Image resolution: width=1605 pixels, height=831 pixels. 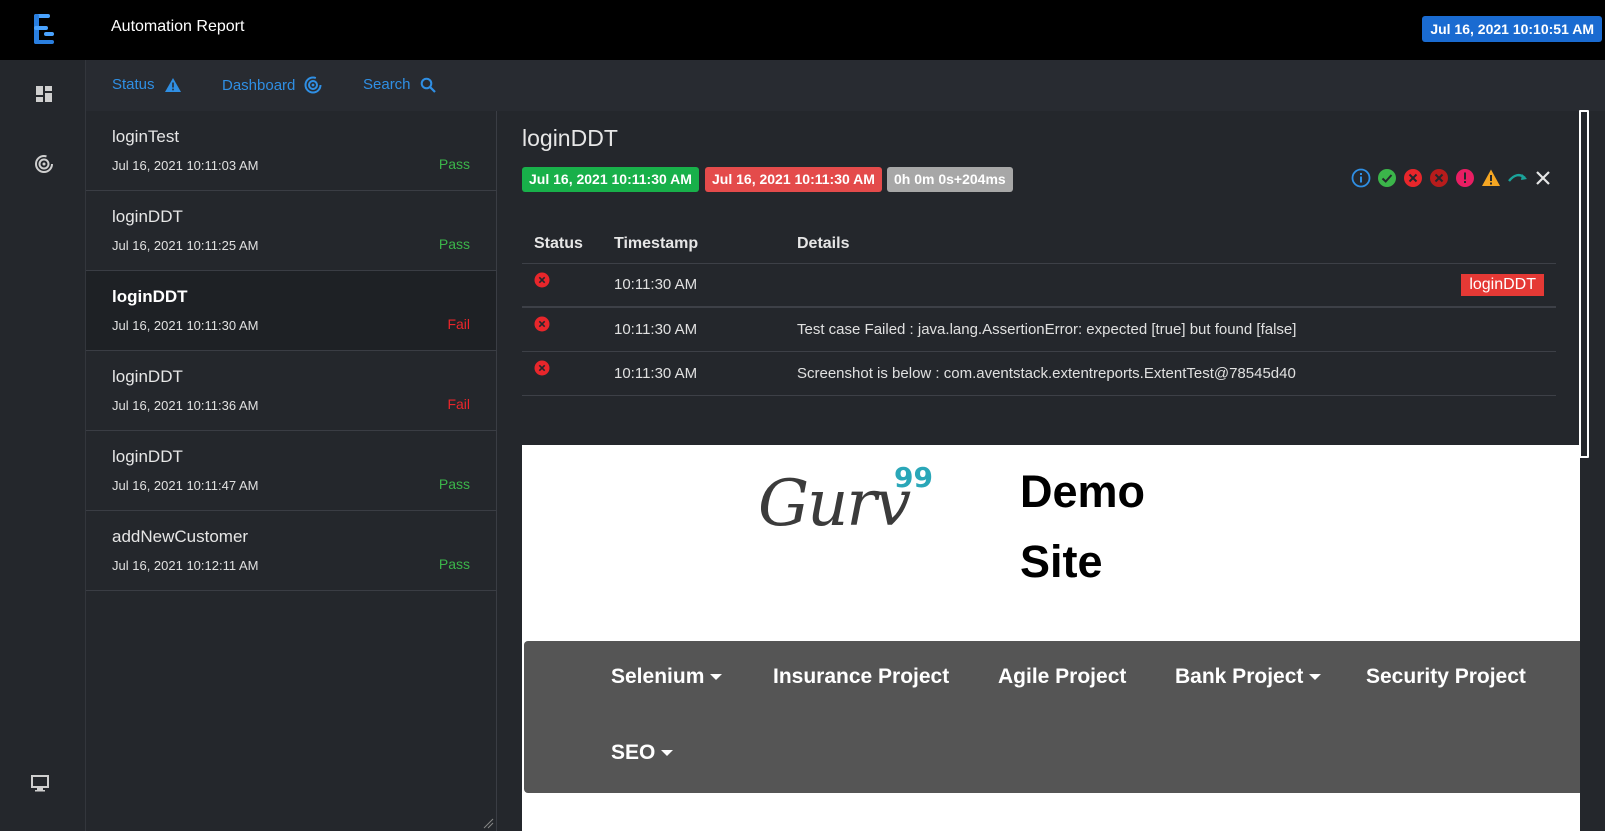 I want to click on report-datetime-badge: Jul 16, 2021 10:10:51 AM, so click(x=1512, y=29).